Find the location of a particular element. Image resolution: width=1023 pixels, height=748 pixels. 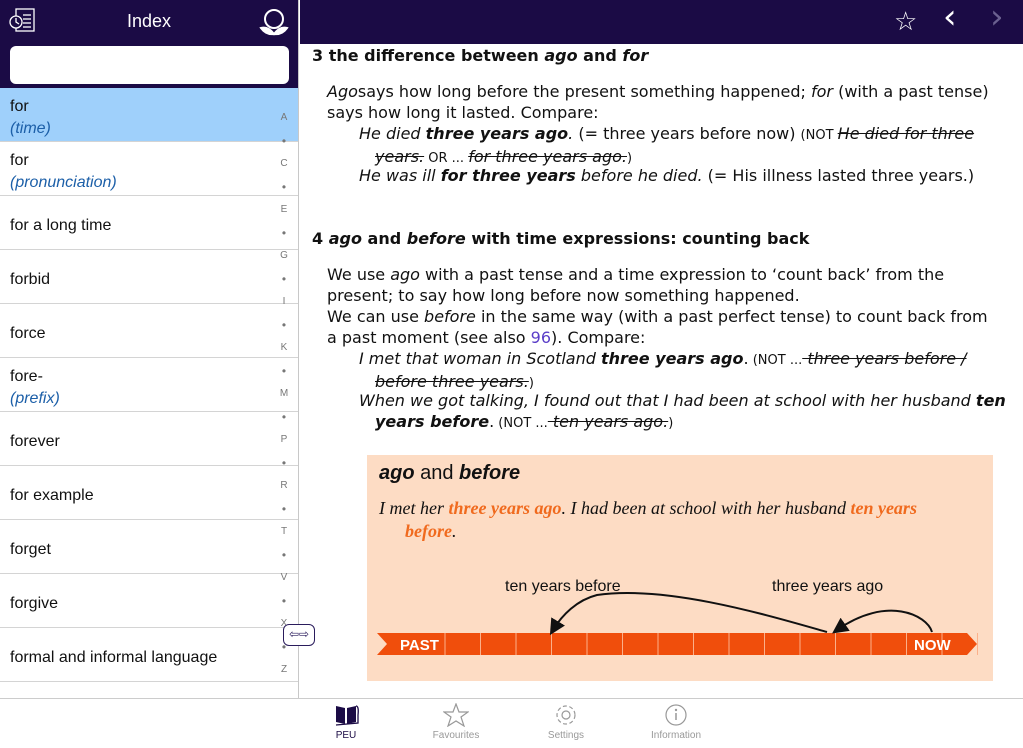

book-icon is located at coordinates (347, 715).